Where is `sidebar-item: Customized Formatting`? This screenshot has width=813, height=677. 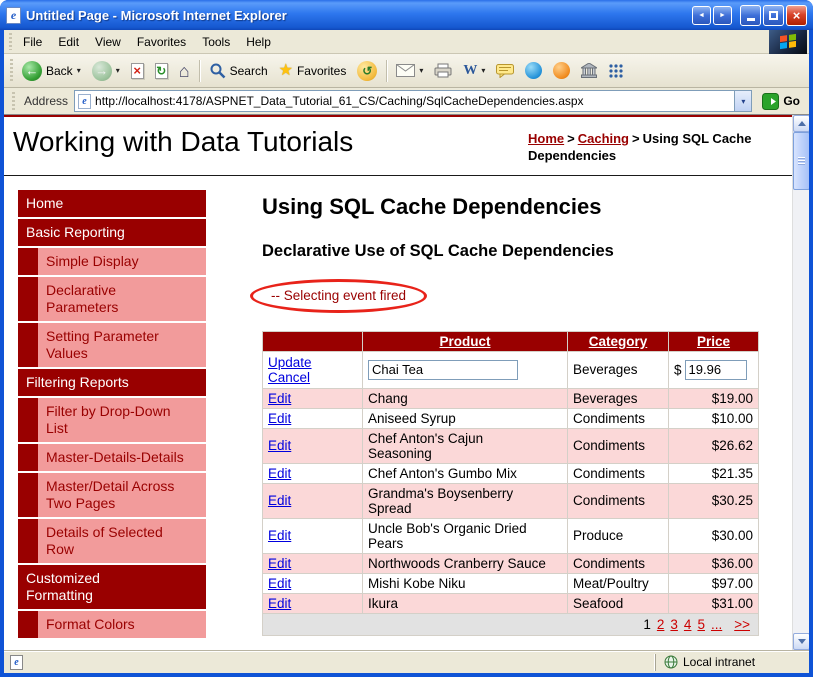
sidebar-item: Customized Formatting is located at coordinates (112, 586).